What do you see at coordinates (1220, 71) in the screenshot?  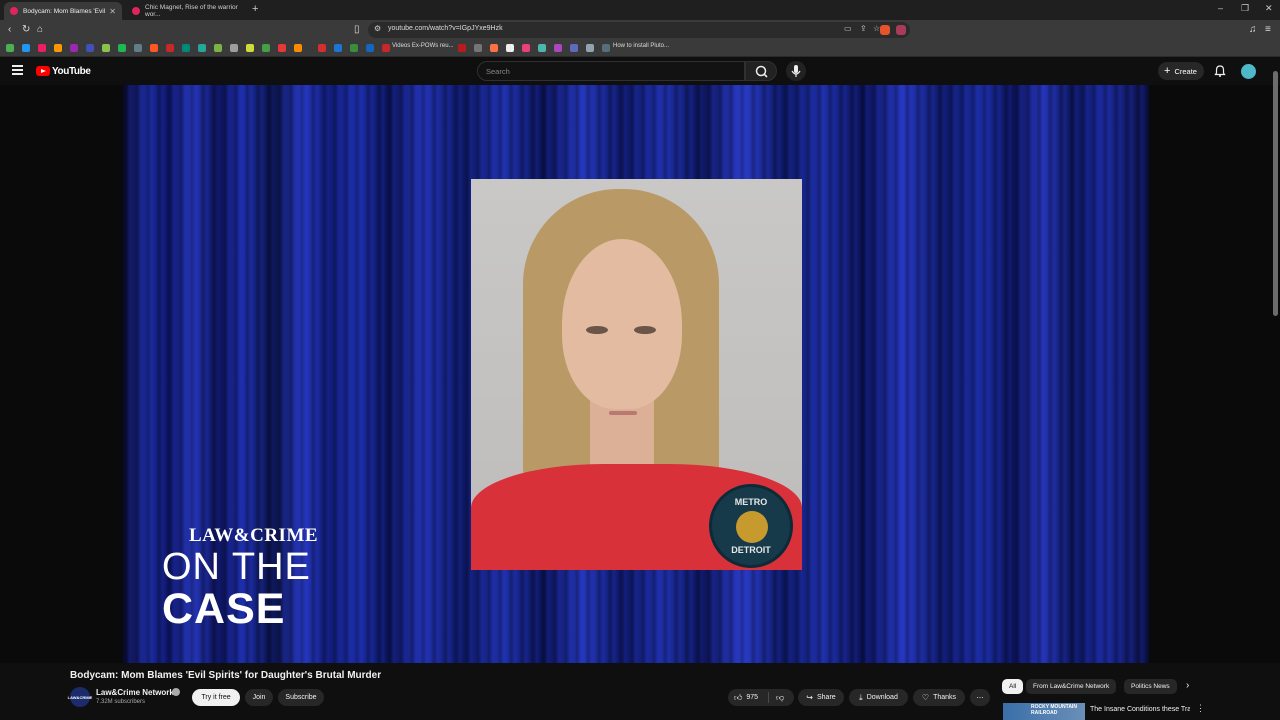 I see `notifications-bell-icon` at bounding box center [1220, 71].